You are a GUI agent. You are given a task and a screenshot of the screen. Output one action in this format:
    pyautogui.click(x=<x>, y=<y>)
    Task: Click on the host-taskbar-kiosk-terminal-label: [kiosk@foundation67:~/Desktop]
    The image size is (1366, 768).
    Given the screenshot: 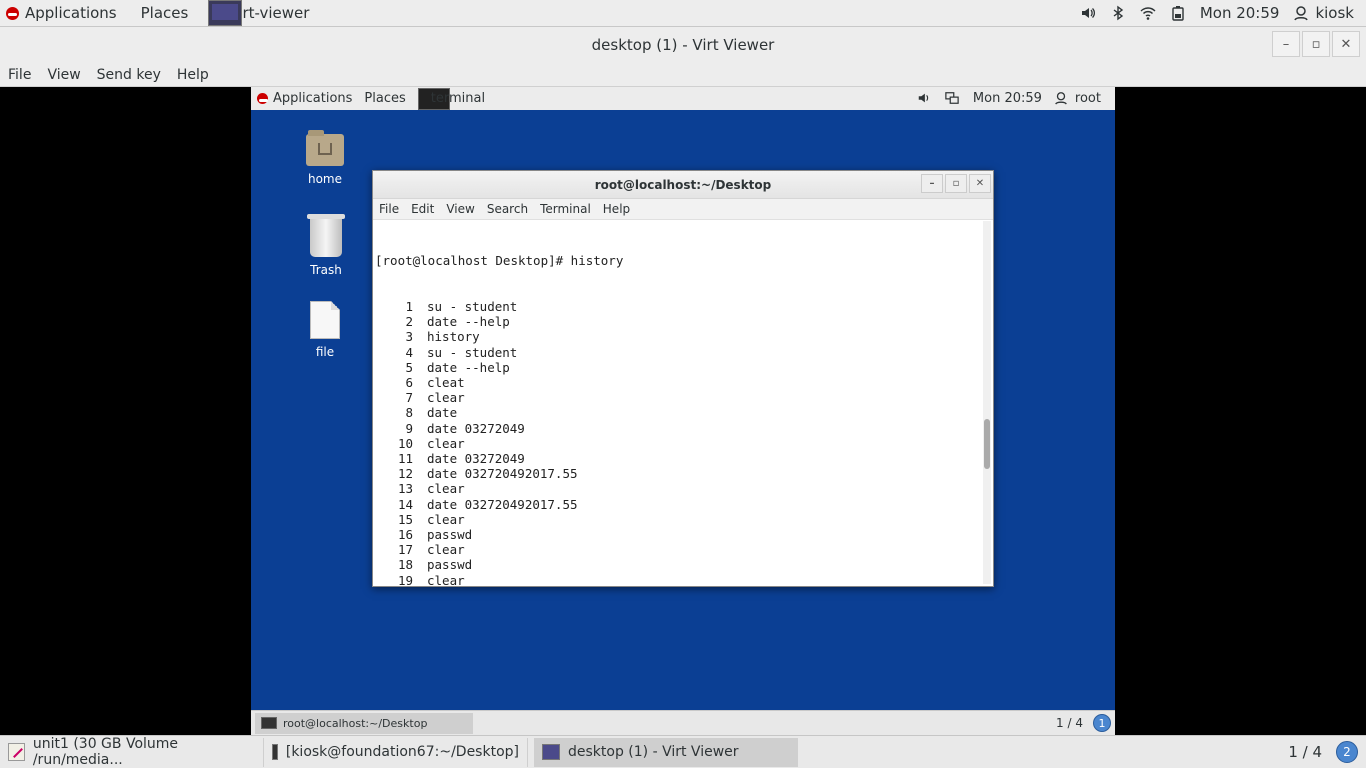 What is the action you would take?
    pyautogui.click(x=402, y=752)
    